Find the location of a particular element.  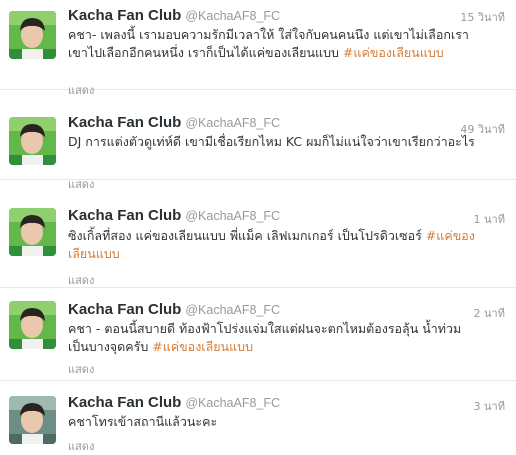

tweet-timestamp: 15 วินาที is located at coordinates (482, 17).